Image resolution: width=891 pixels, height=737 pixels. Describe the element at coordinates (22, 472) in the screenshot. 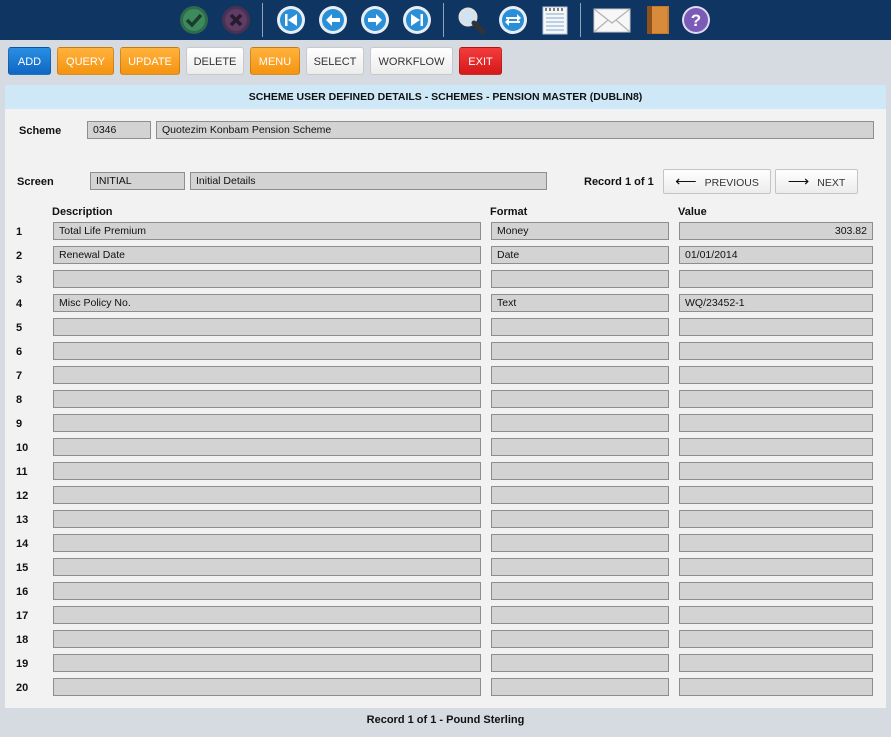

I see `row-number: 11` at that location.